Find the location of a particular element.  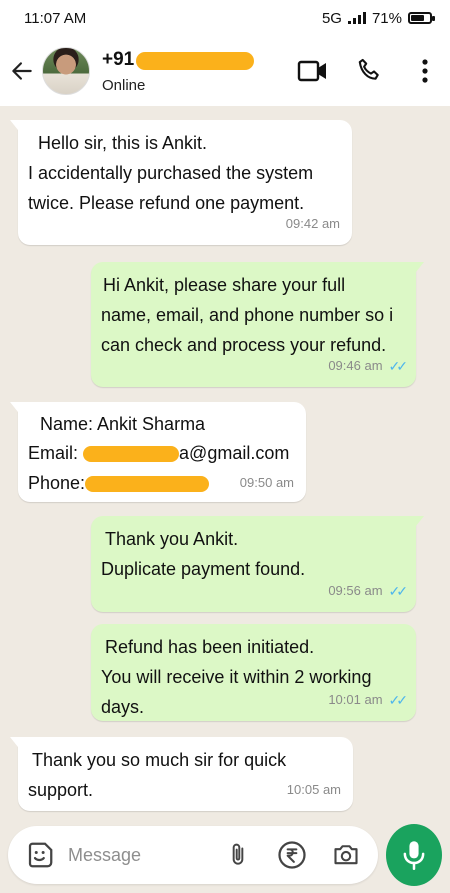

redacted-number is located at coordinates (195, 60).